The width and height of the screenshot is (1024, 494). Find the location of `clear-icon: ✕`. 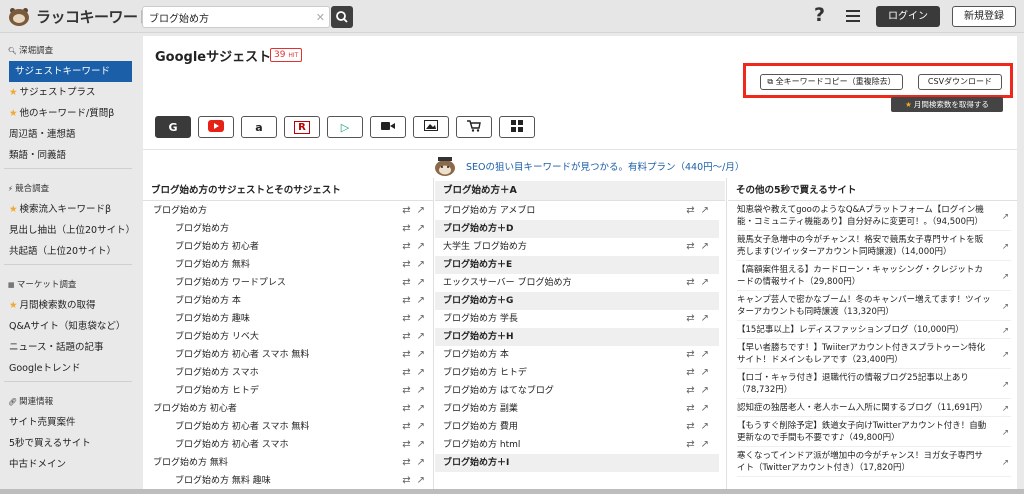

clear-icon: ✕ is located at coordinates (320, 17).